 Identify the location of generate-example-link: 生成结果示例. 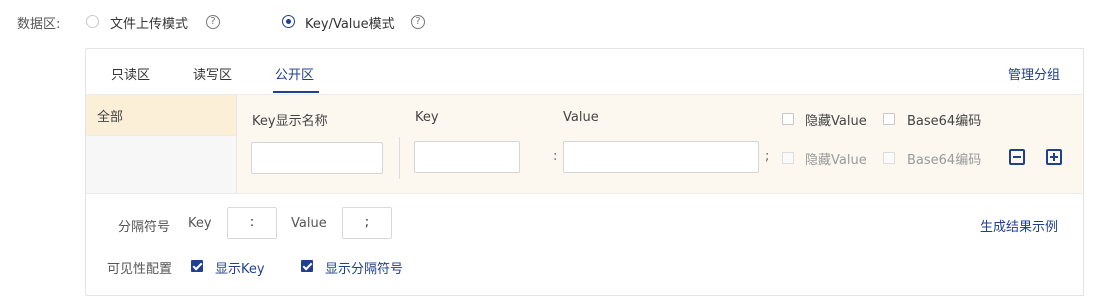
(1019, 225).